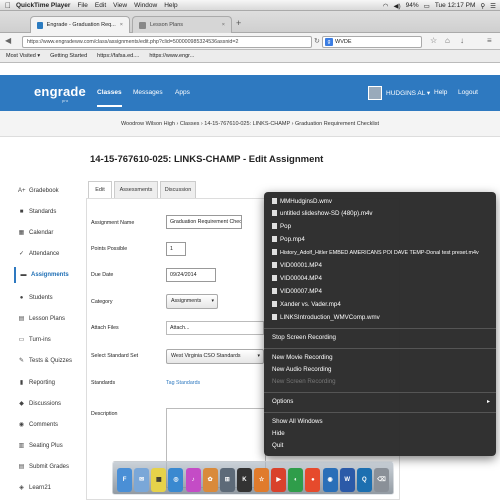 The height and width of the screenshot is (500, 500). Describe the element at coordinates (381, 480) in the screenshot. I see `trash-icon: ⌫` at that location.